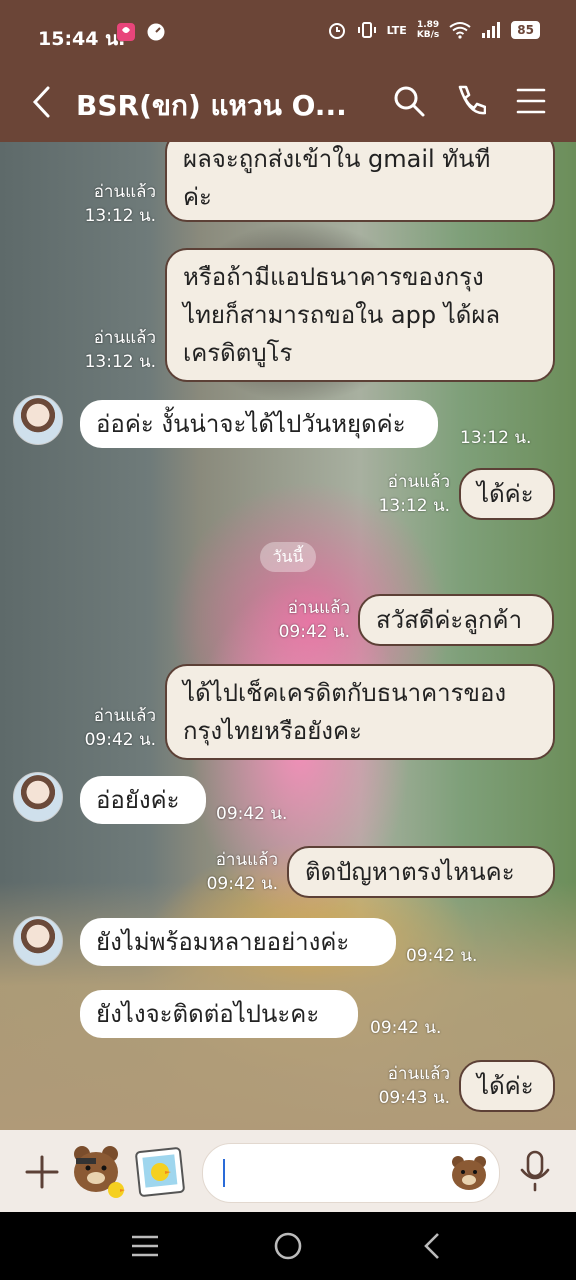 The width and height of the screenshot is (576, 1280). What do you see at coordinates (336, 31) in the screenshot?
I see `alarm-icon` at bounding box center [336, 31].